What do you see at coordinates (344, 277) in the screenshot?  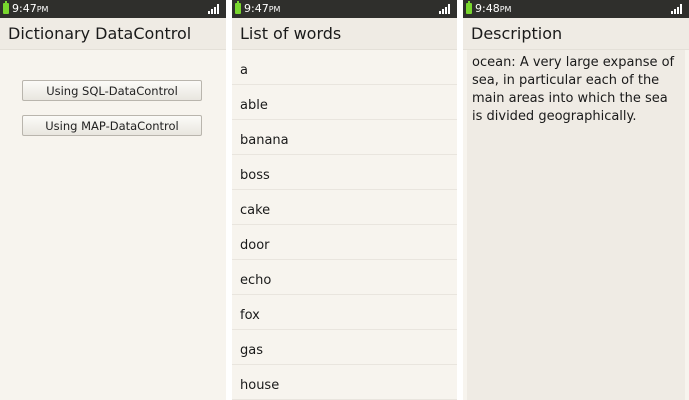 I see `list-item: echo` at bounding box center [344, 277].